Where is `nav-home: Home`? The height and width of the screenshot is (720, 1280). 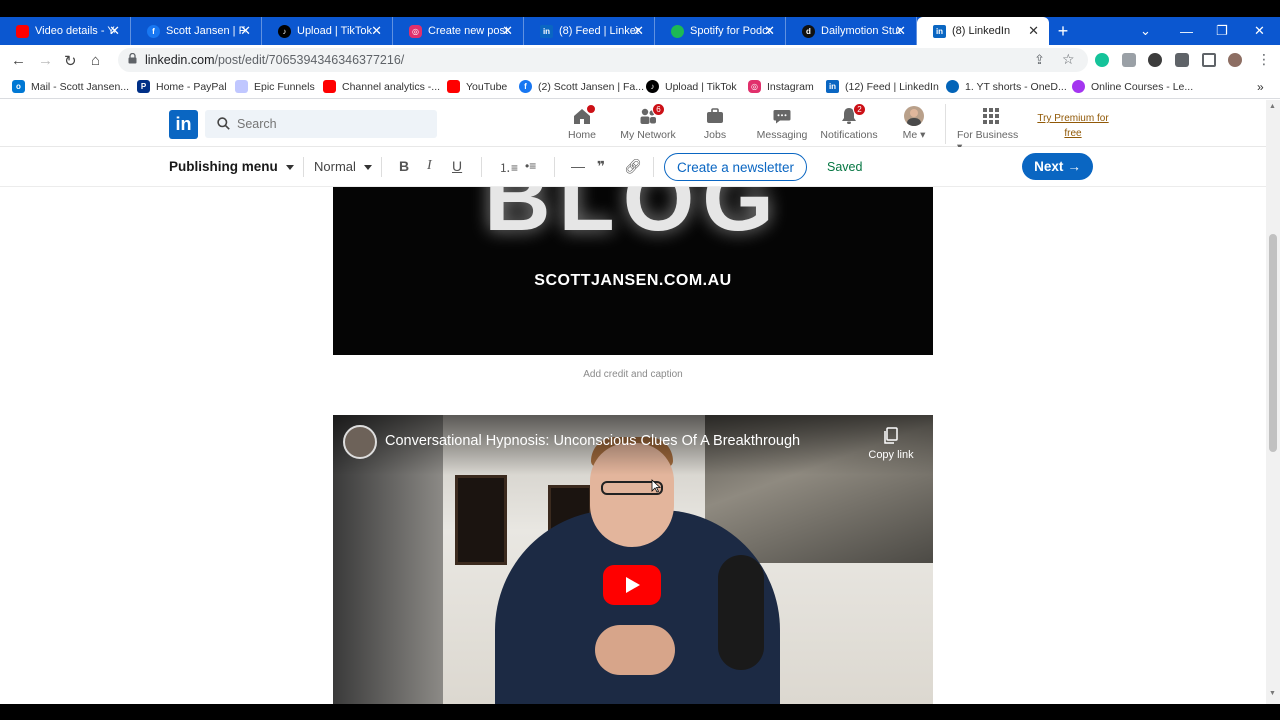
nav-home: Home is located at coordinates (582, 124).